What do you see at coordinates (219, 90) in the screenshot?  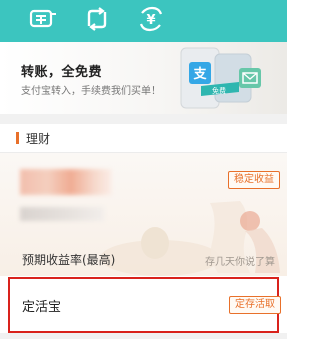 I see `svg-text: 免费` at bounding box center [219, 90].